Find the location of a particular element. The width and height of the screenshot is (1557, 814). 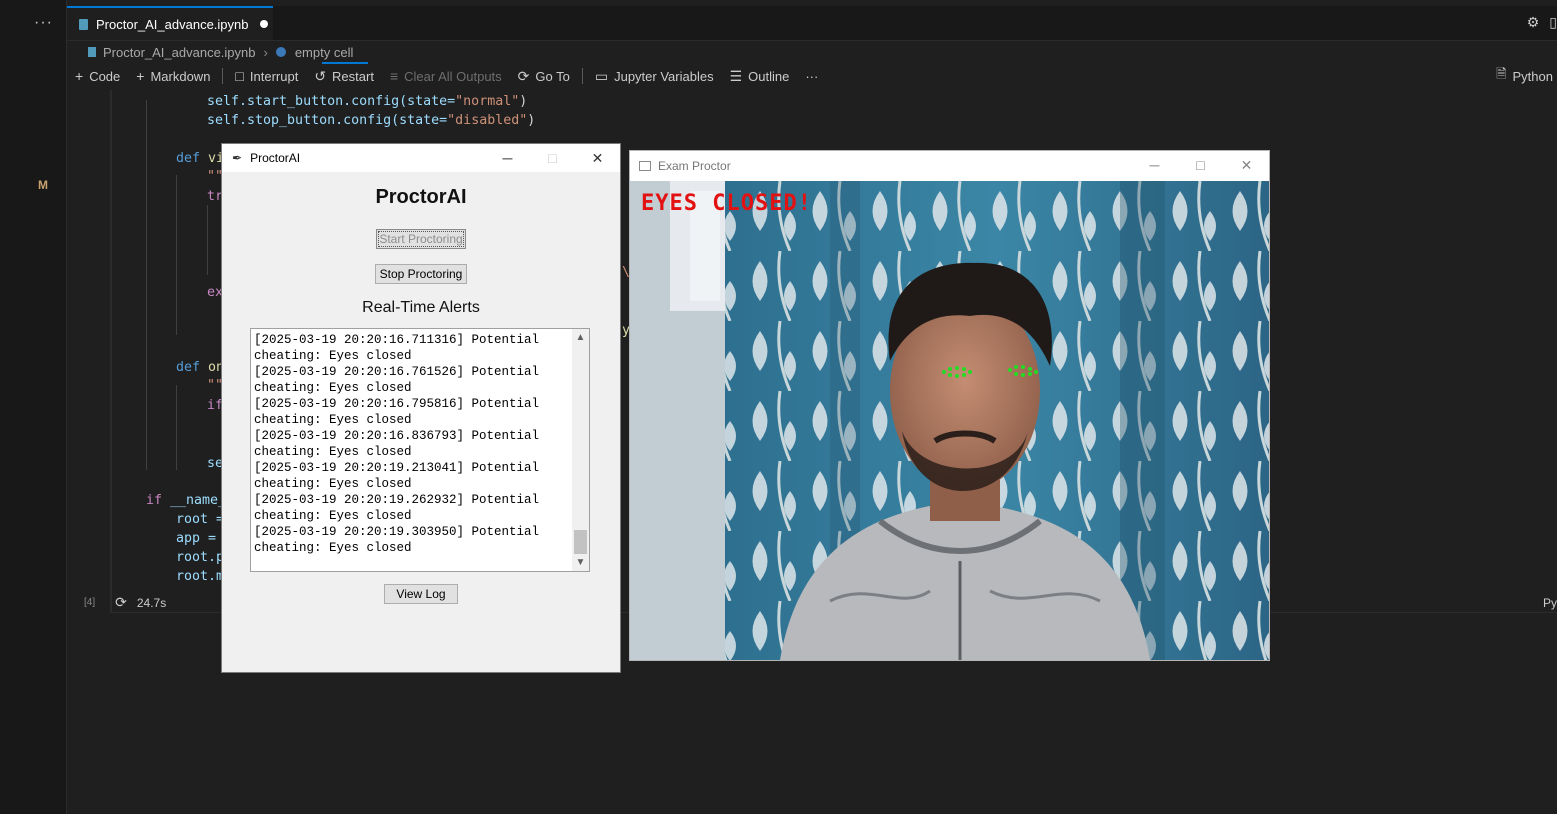

refresh-icon: ⟳ is located at coordinates (121, 602).